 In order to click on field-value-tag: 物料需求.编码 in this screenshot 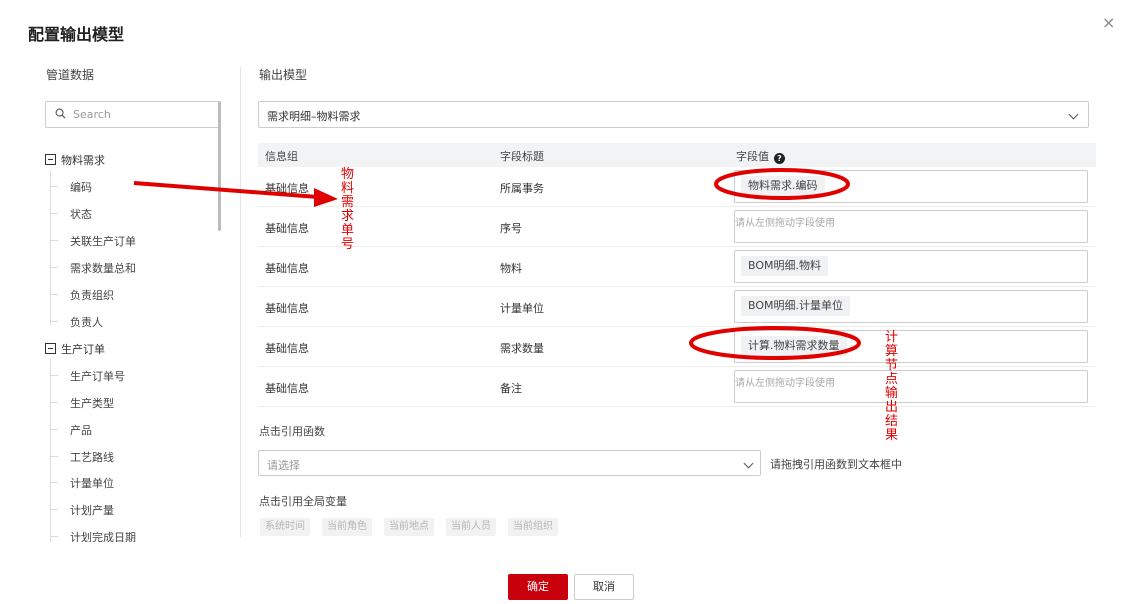, I will do `click(783, 186)`.